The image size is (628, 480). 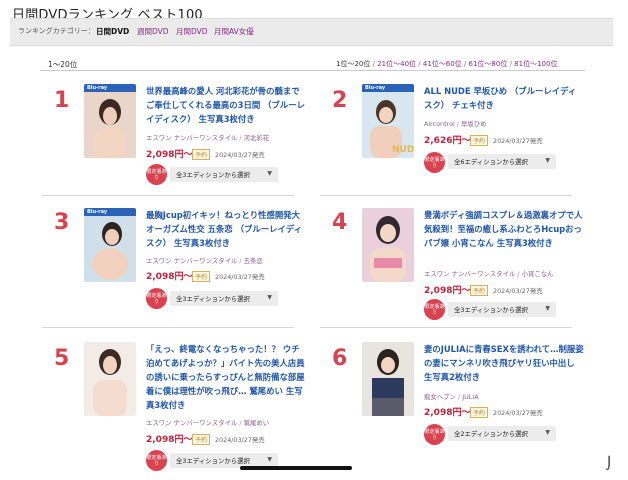 What do you see at coordinates (213, 461) in the screenshot?
I see `edition-select-value: 全3エディションから選択` at bounding box center [213, 461].